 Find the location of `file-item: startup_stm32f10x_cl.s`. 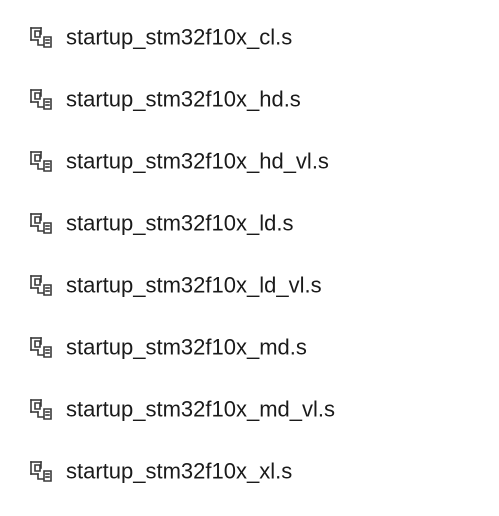

file-item: startup_stm32f10x_cl.s is located at coordinates (249, 38).